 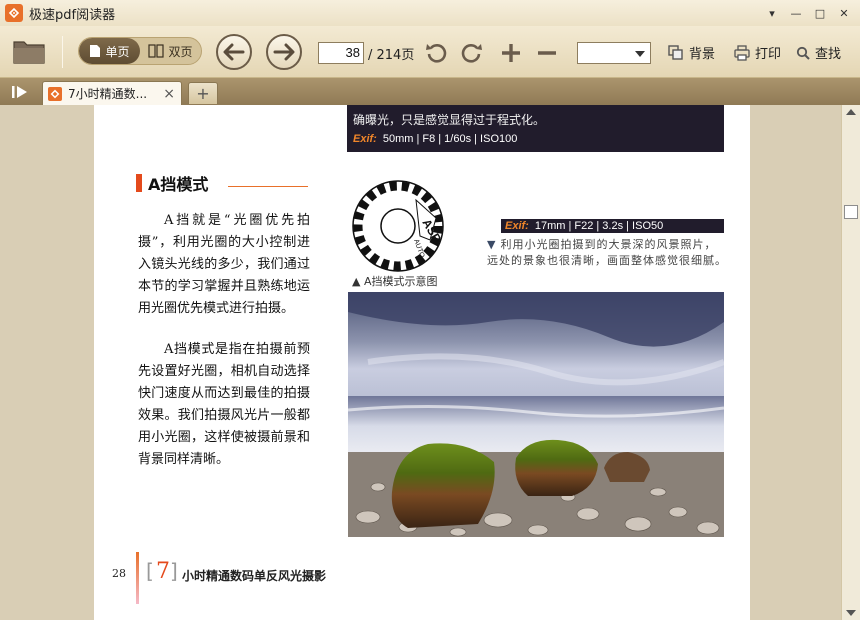 What do you see at coordinates (365, 139) in the screenshot?
I see `top-exif-tag: Exif:` at bounding box center [365, 139].